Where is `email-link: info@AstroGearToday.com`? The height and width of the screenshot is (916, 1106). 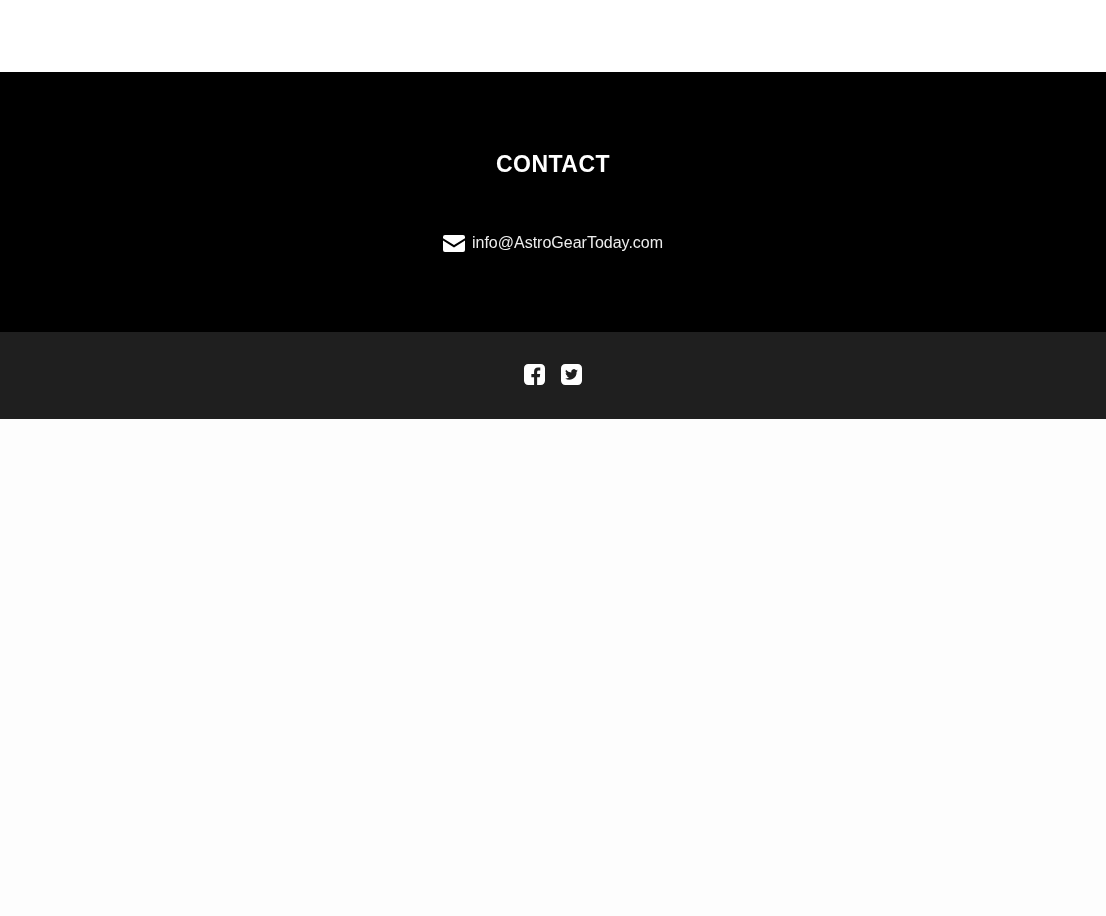
email-link: info@AstroGearToday.com is located at coordinates (567, 243).